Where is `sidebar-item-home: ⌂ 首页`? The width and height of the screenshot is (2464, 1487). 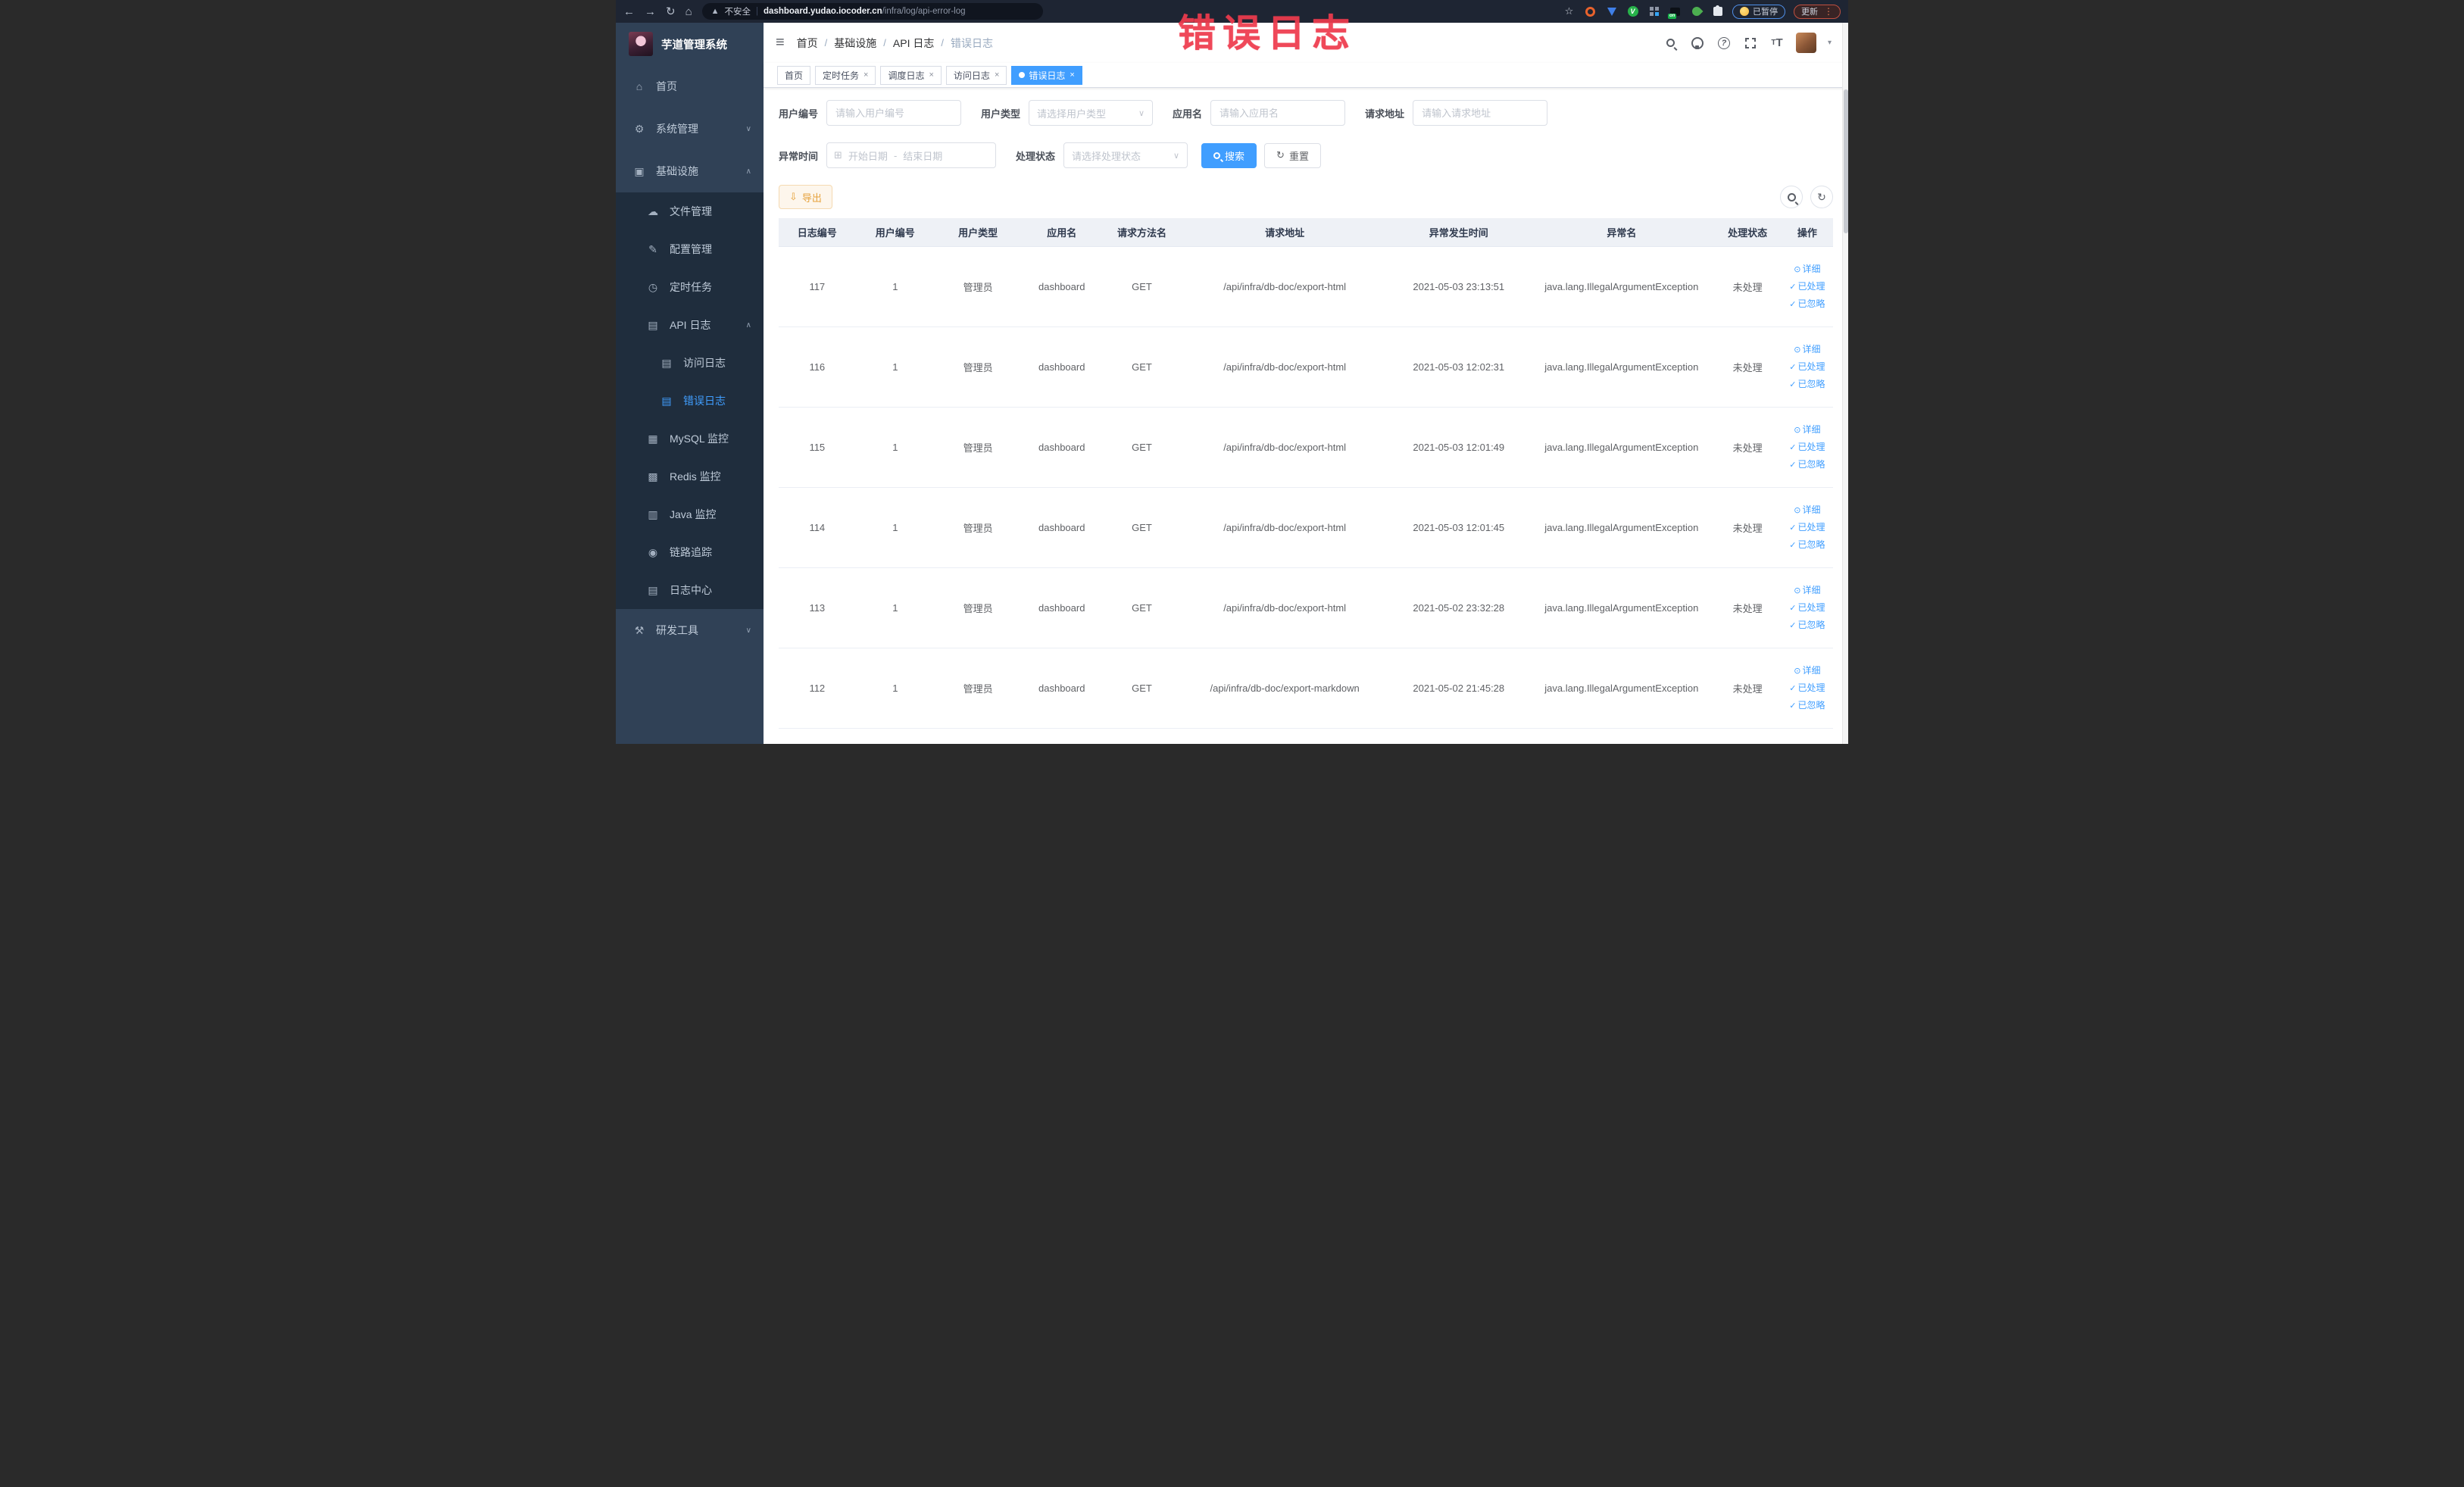 sidebar-item-home: ⌂ 首页 is located at coordinates (690, 86).